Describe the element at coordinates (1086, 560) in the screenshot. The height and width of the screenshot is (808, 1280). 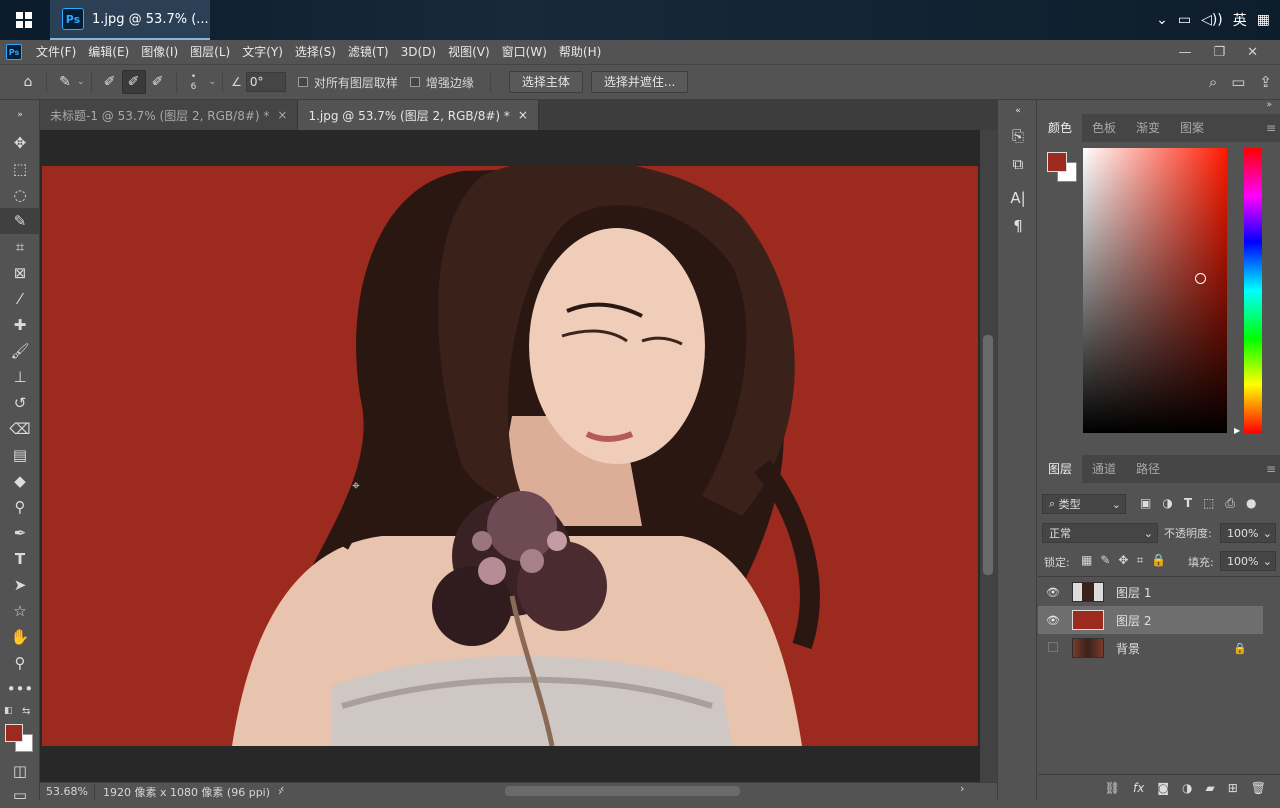
I see `lock-transparency-icon: ▦` at that location.